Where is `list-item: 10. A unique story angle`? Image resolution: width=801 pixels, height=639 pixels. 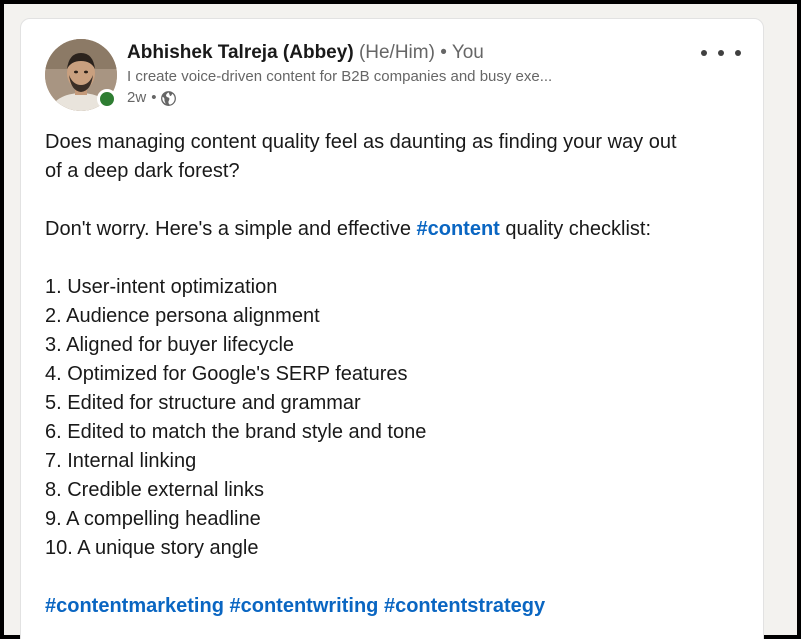 list-item: 10. A unique story angle is located at coordinates (152, 548).